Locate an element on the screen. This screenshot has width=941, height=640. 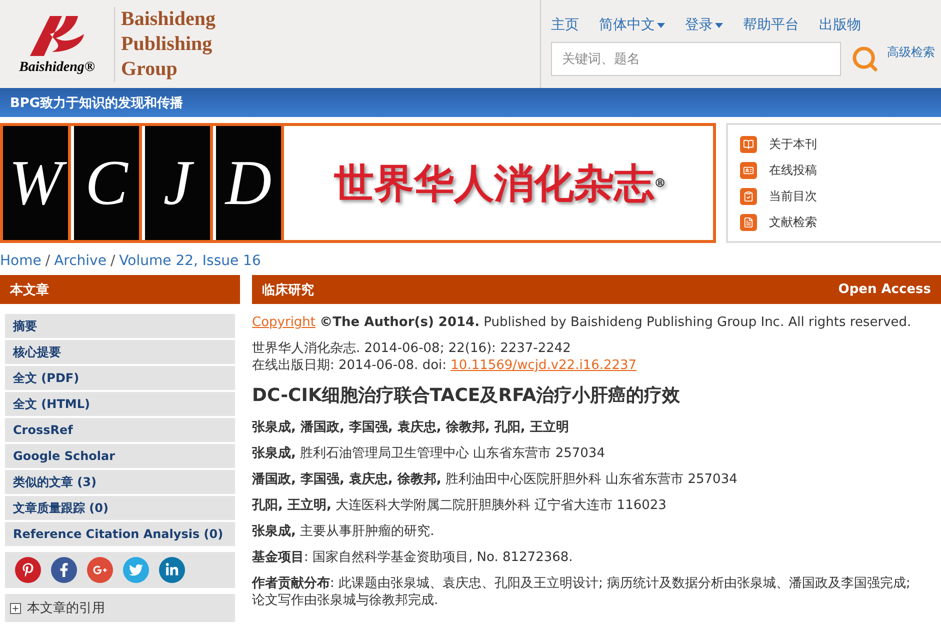
sidebar-link: 全文 (PDF) is located at coordinates (120, 378).